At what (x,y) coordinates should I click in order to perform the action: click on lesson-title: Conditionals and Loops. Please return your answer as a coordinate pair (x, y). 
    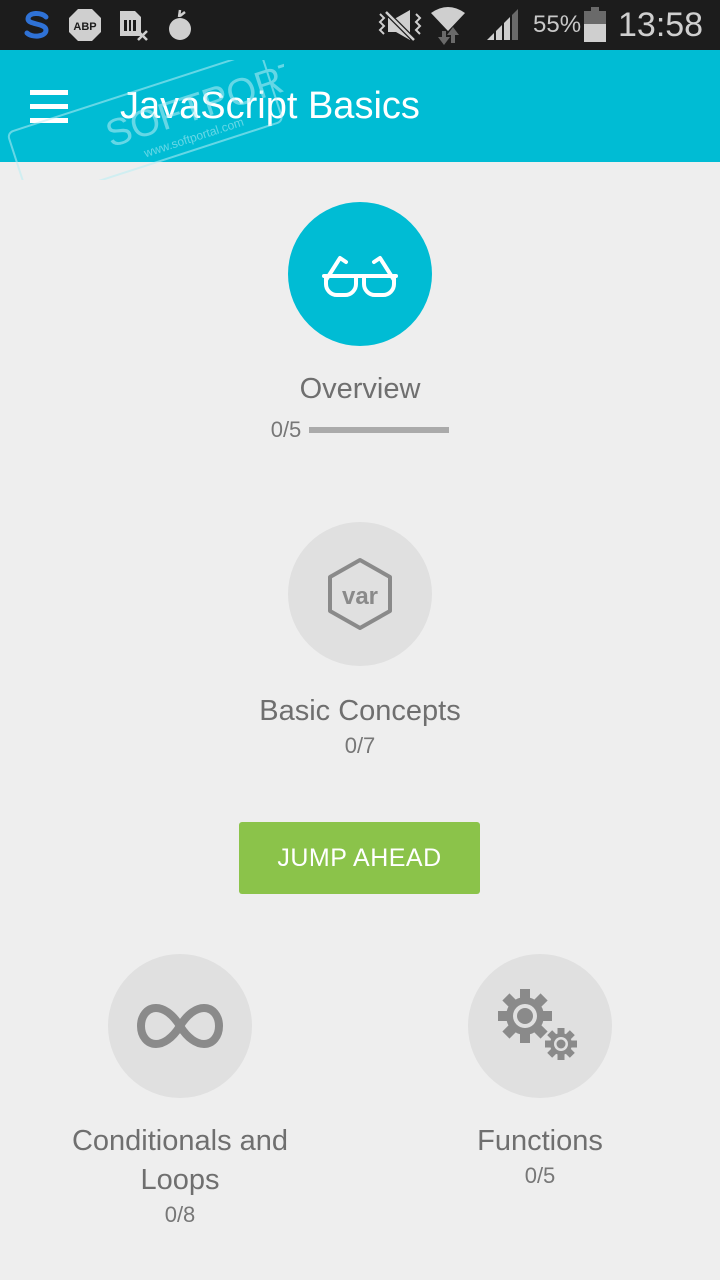
    Looking at the image, I should click on (180, 1160).